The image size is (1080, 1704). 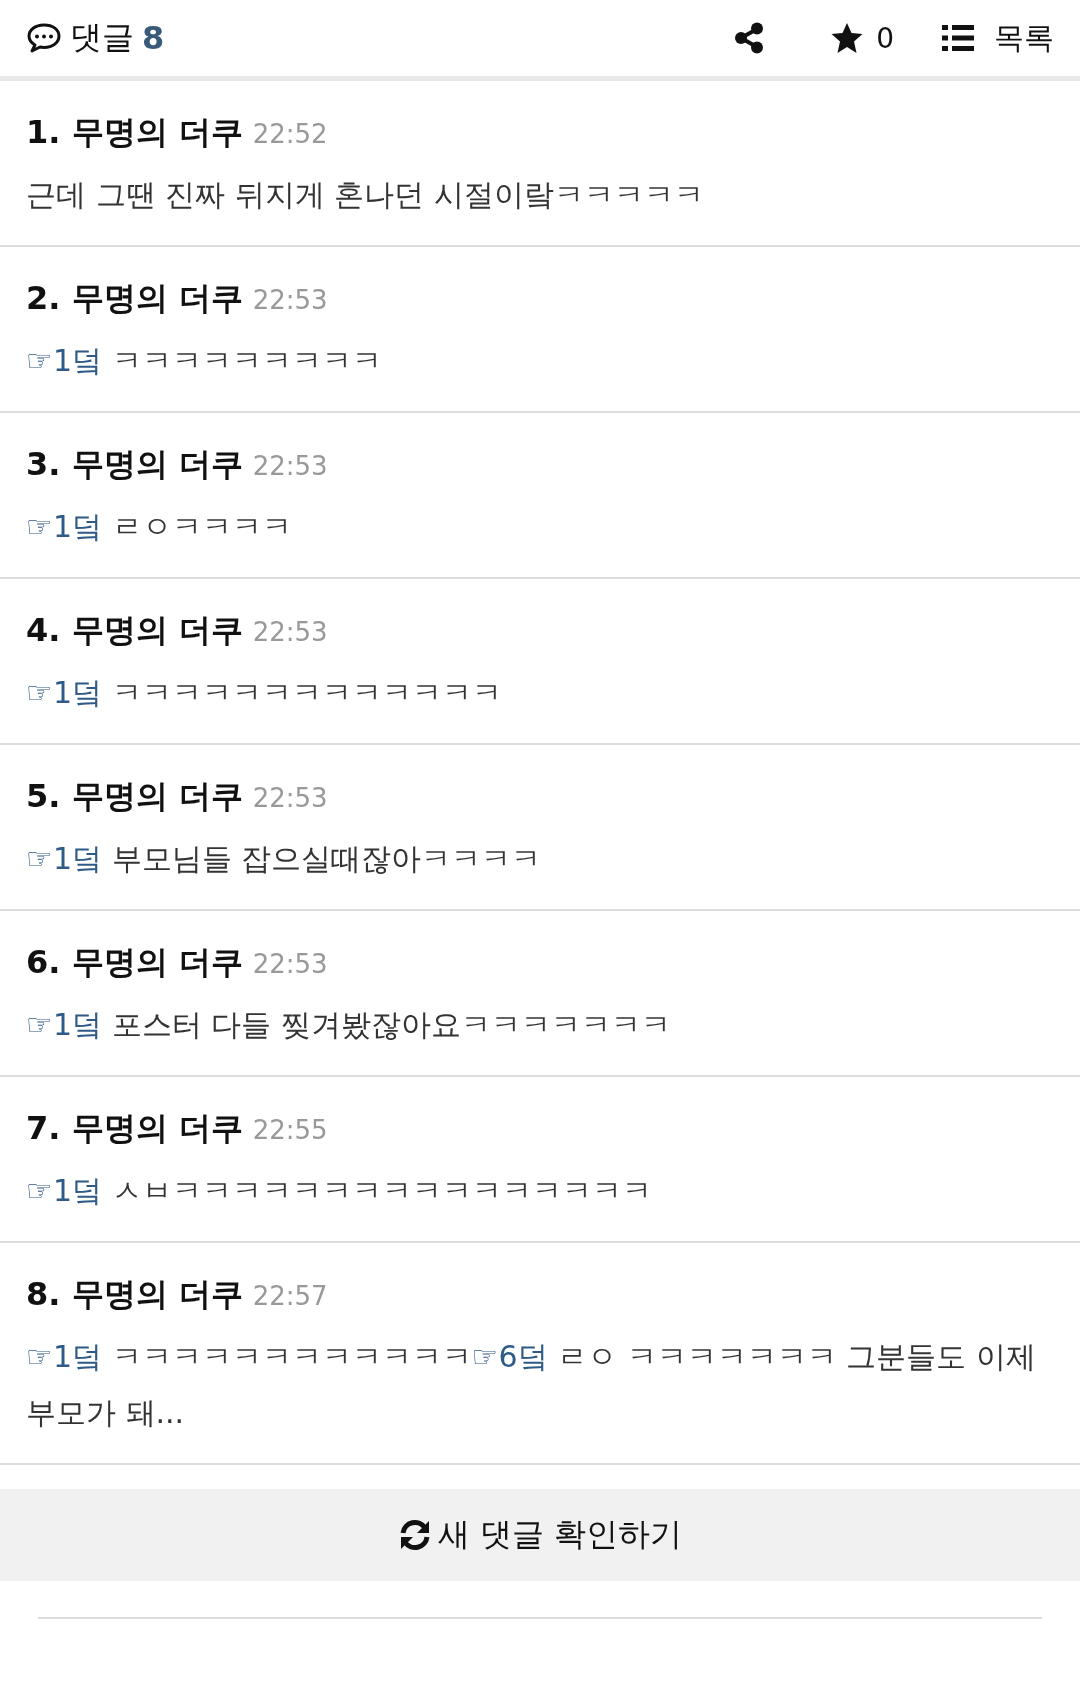 What do you see at coordinates (102, 37) in the screenshot?
I see `comments-label: 댓글` at bounding box center [102, 37].